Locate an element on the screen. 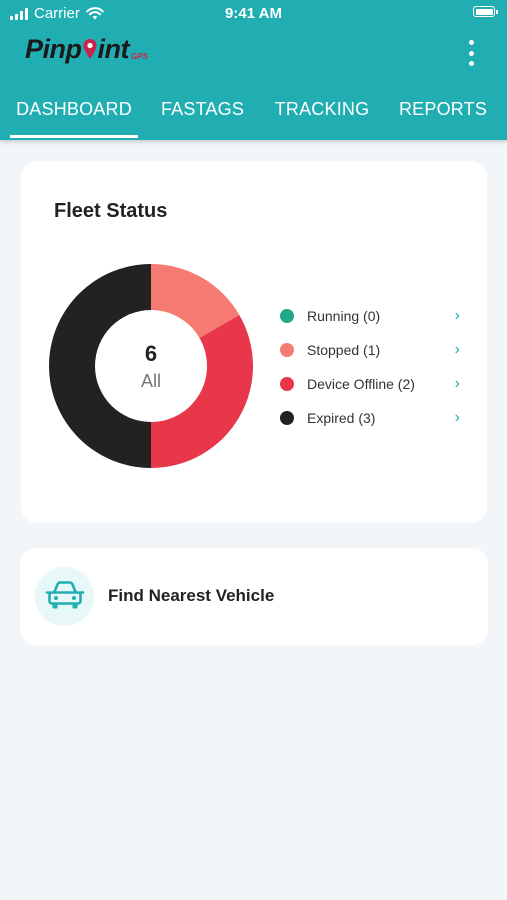 This screenshot has width=507, height=900. fleet-total-count: 6 is located at coordinates (151, 353).